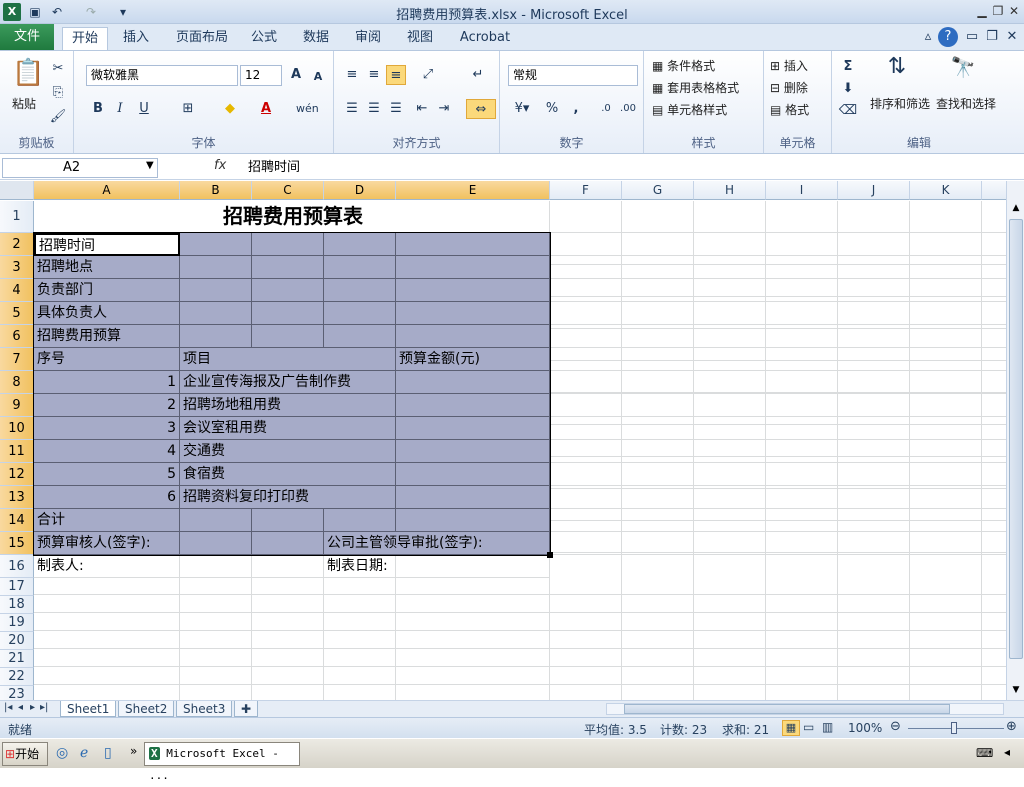 This screenshot has height=787, width=1024. What do you see at coordinates (422, 109) in the screenshot?
I see `decrease-indent-icon: ⇤` at bounding box center [422, 109].